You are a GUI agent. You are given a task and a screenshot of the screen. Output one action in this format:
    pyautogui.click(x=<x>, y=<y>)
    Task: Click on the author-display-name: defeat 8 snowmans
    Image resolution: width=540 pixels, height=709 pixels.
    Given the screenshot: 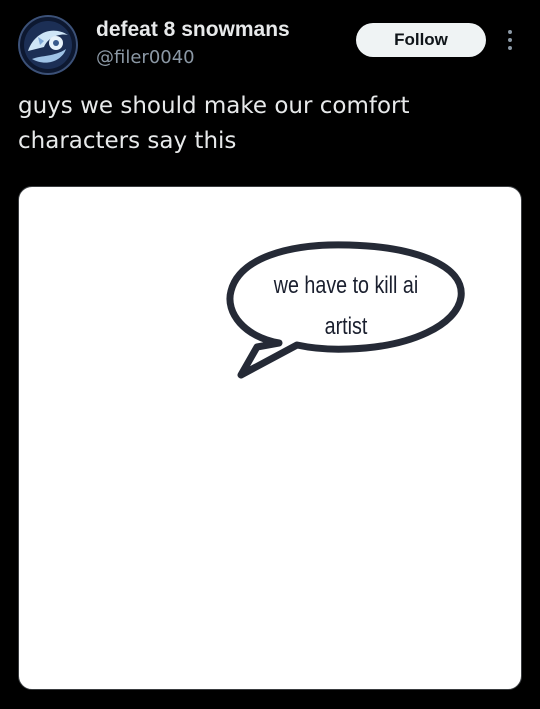 What is the action you would take?
    pyautogui.click(x=193, y=30)
    